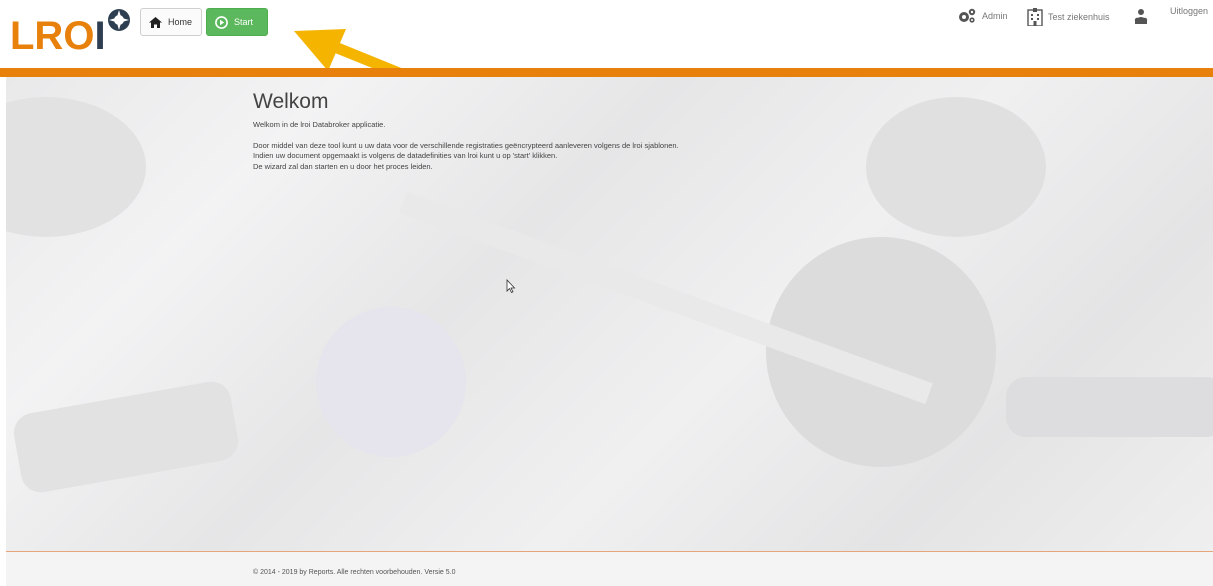 The image size is (1213, 586). What do you see at coordinates (1079, 17) in the screenshot?
I see `hospital-label: Test ziekenhuis` at bounding box center [1079, 17].